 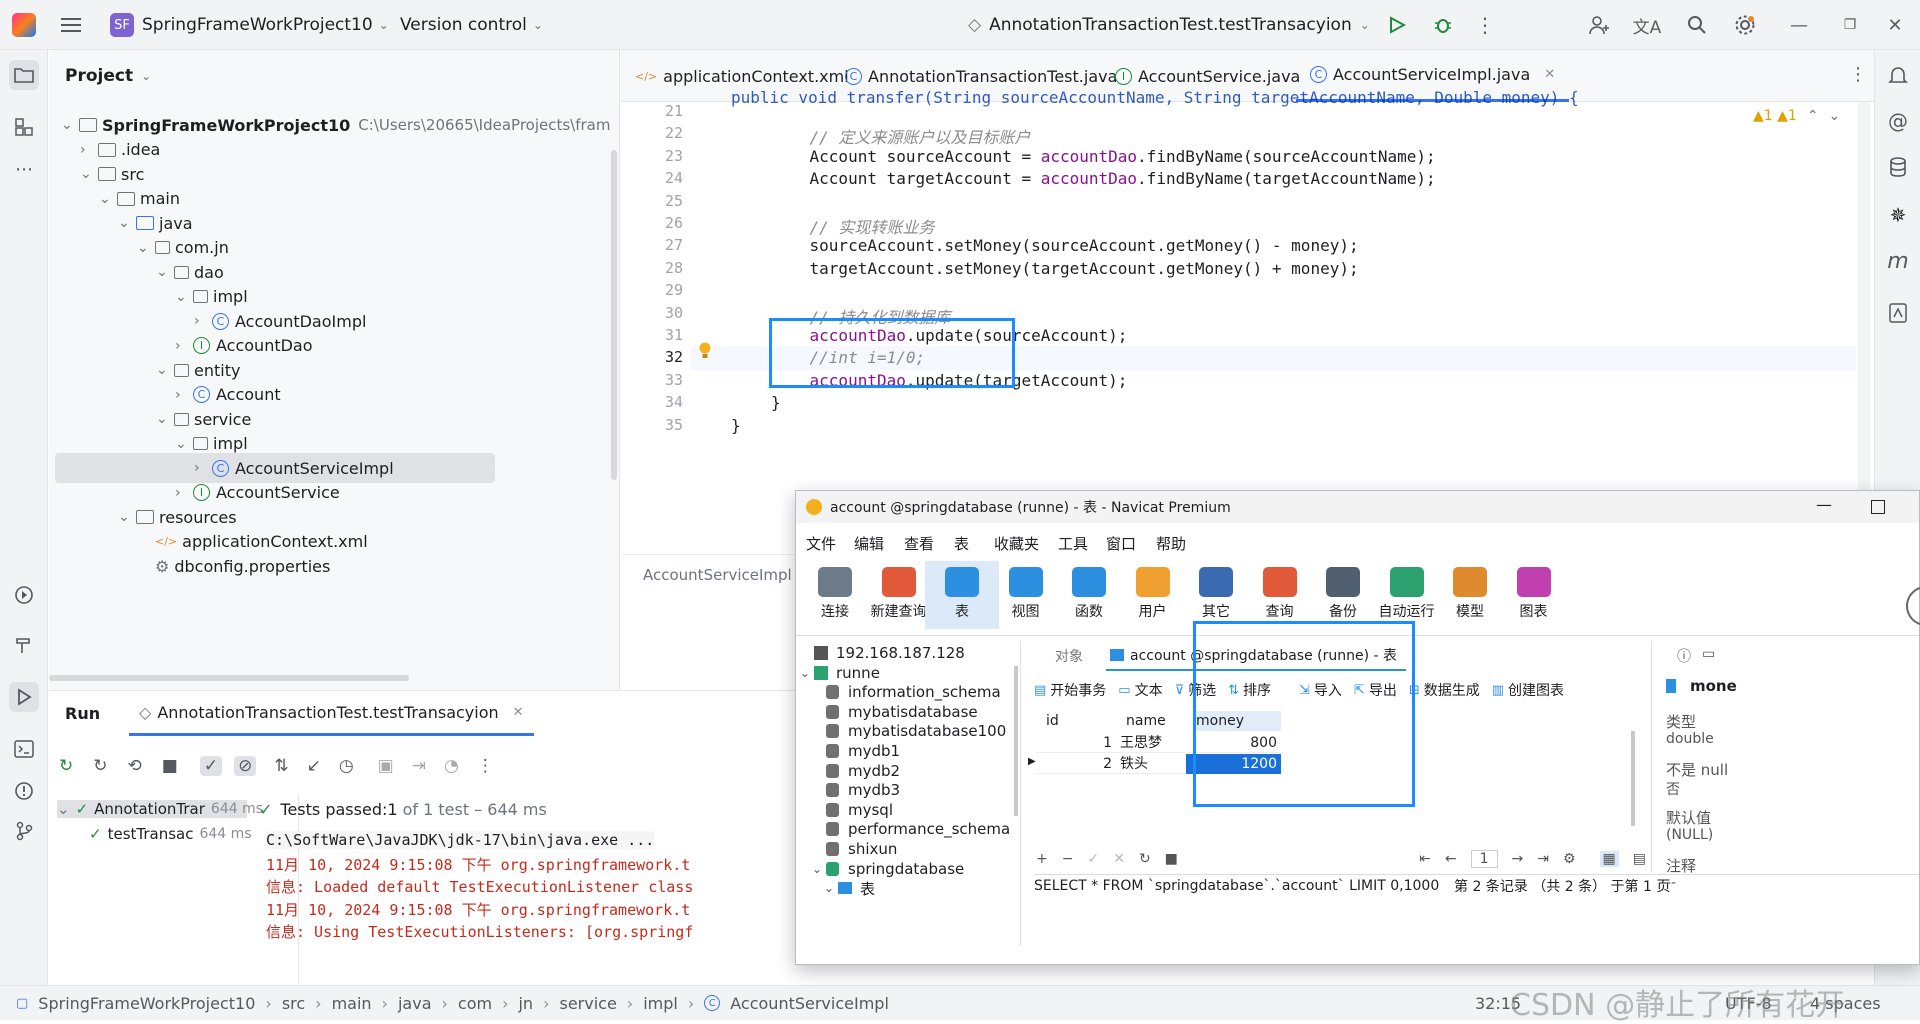 I want to click on export-icon: ⇥, so click(x=419, y=766).